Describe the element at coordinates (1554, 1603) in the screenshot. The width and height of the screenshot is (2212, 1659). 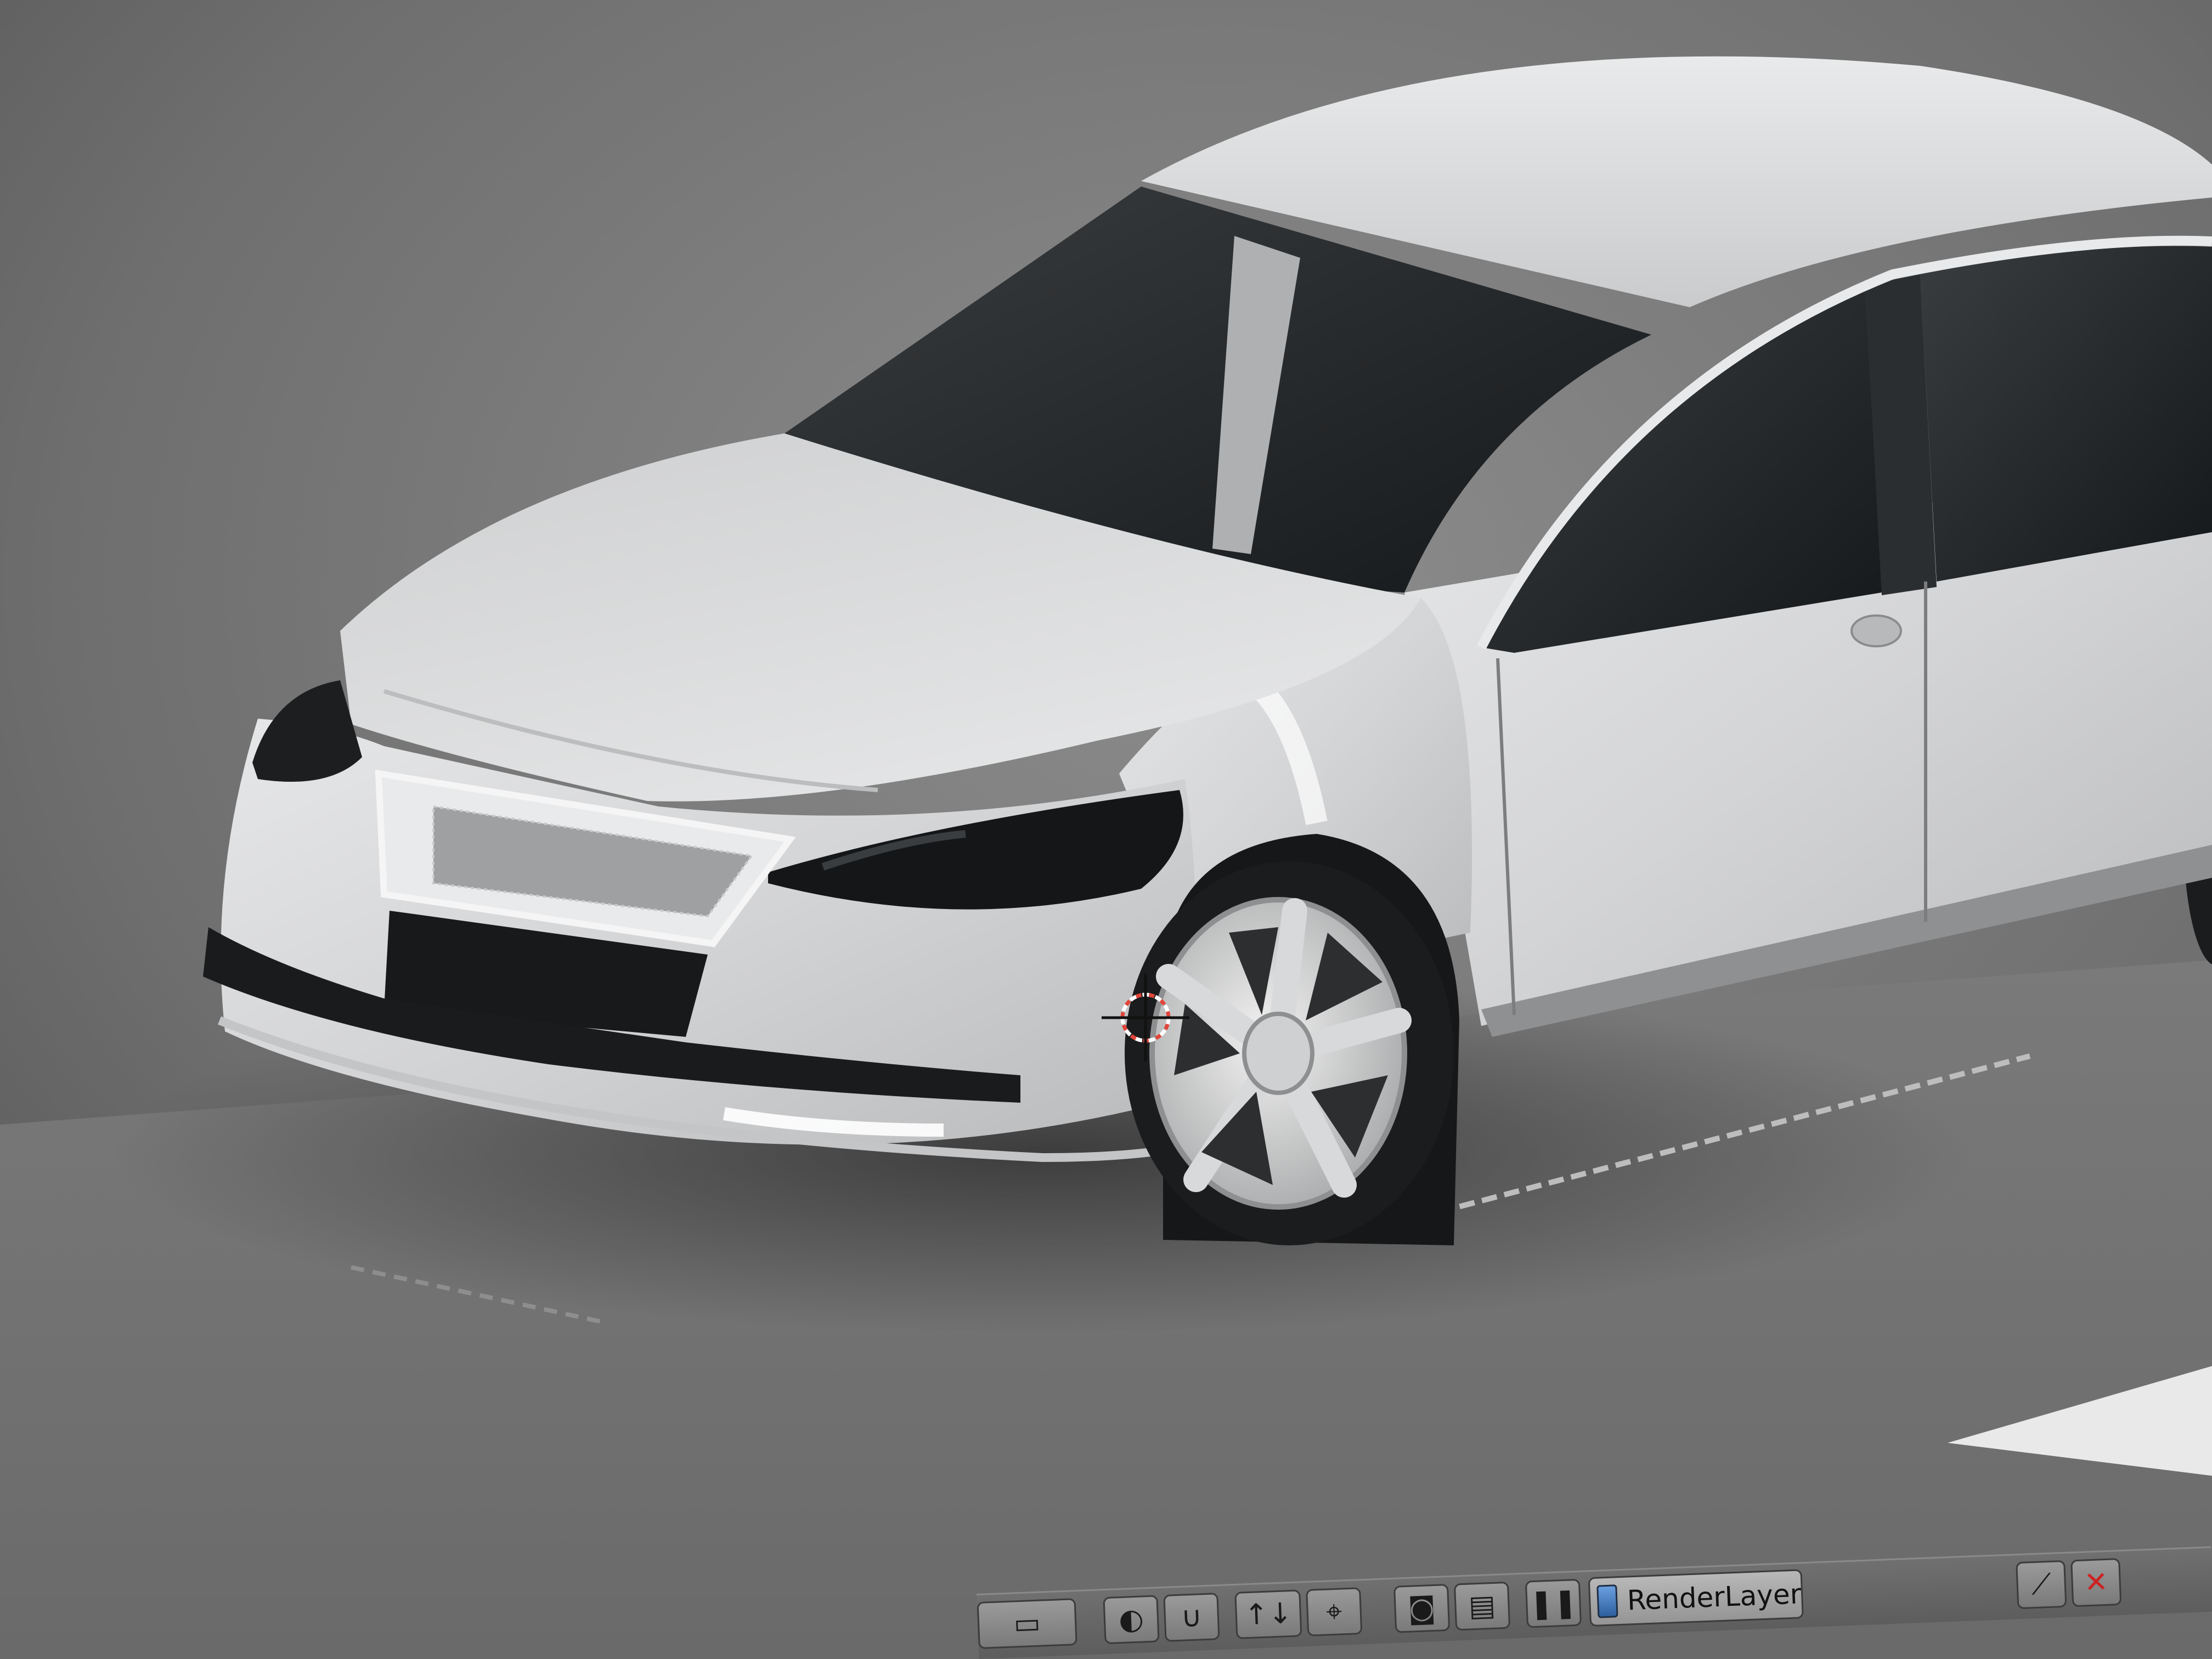
I see `pause-icon: ❚❚` at that location.